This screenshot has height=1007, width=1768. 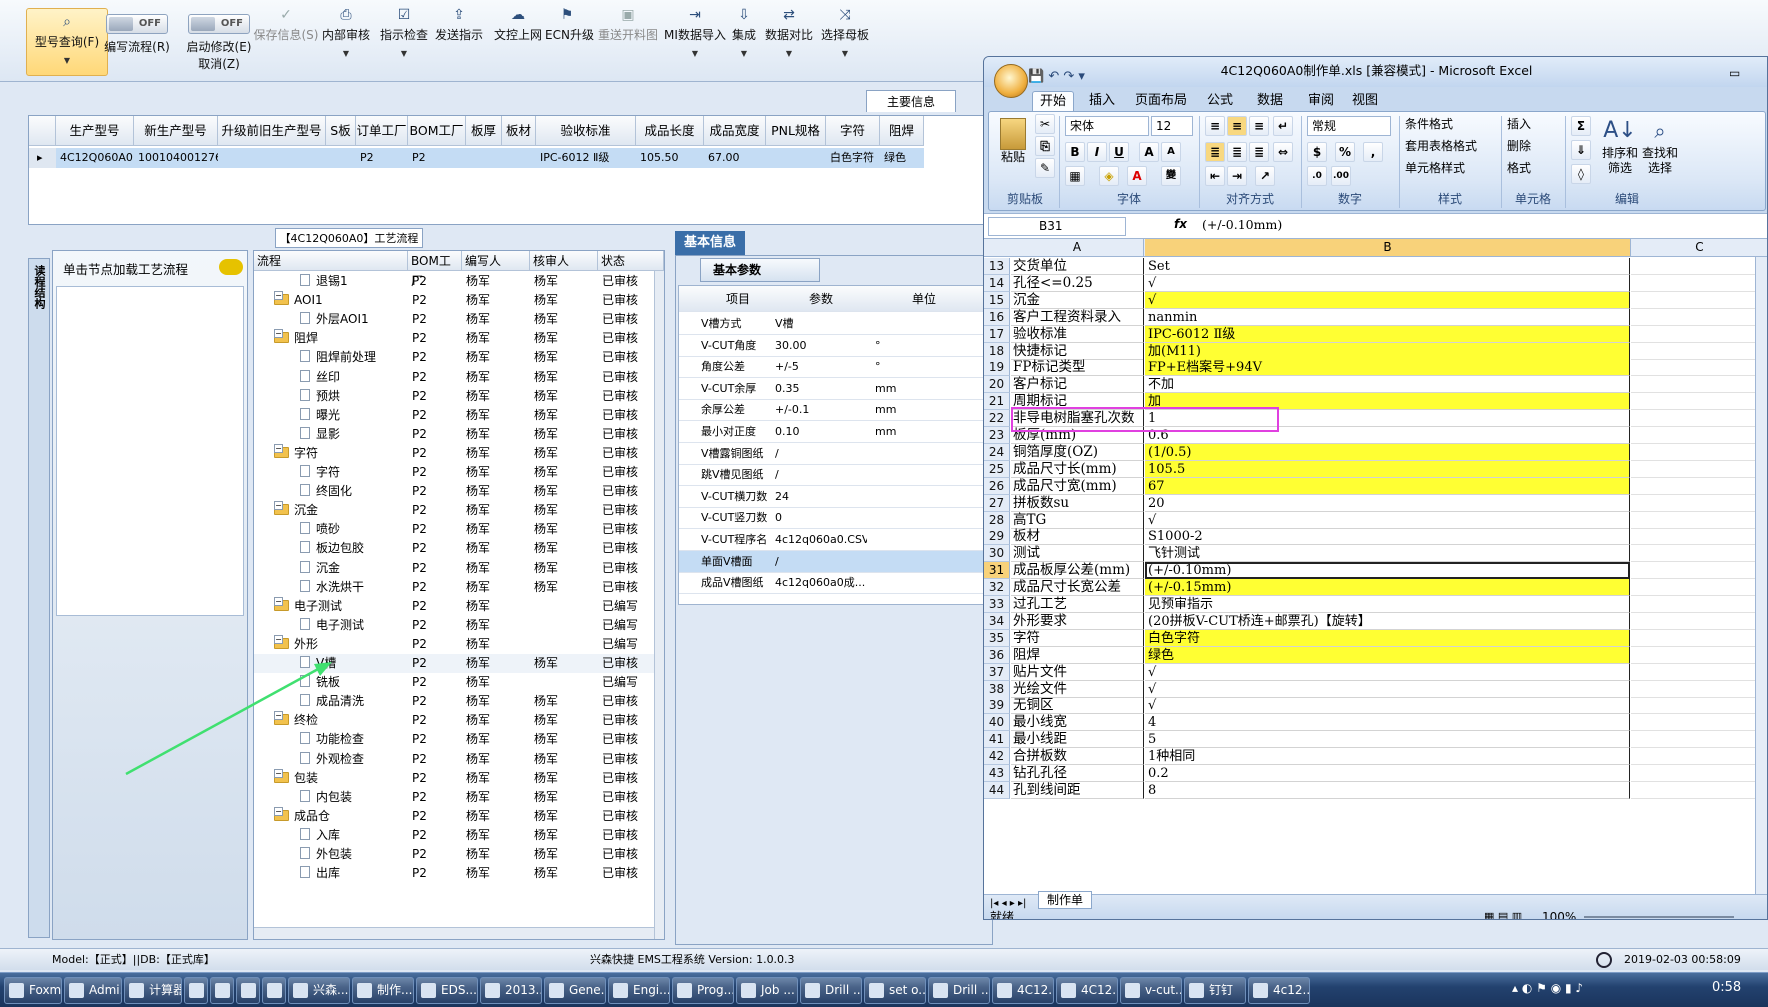 I want to click on cell-a: FP标记类型, so click(x=1077, y=368).